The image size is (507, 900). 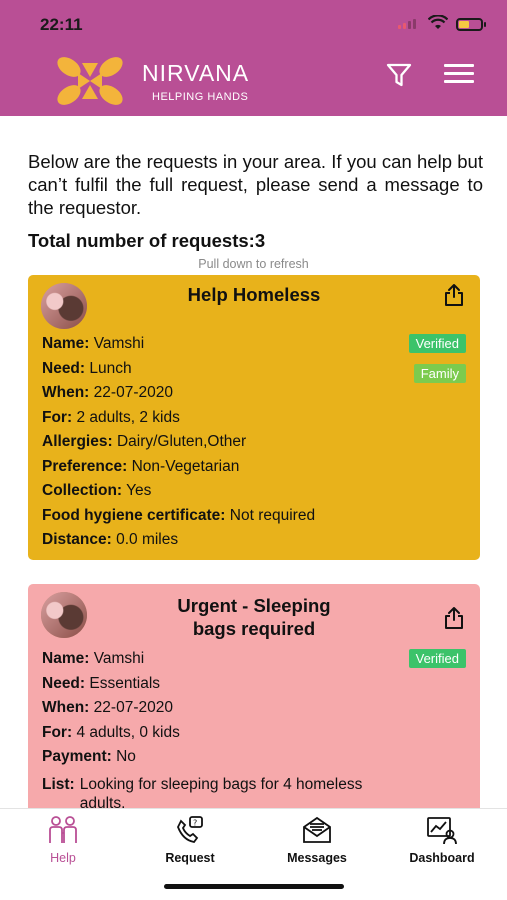 I want to click on field-for: For: 2 adults, 2 kids, so click(x=111, y=417).